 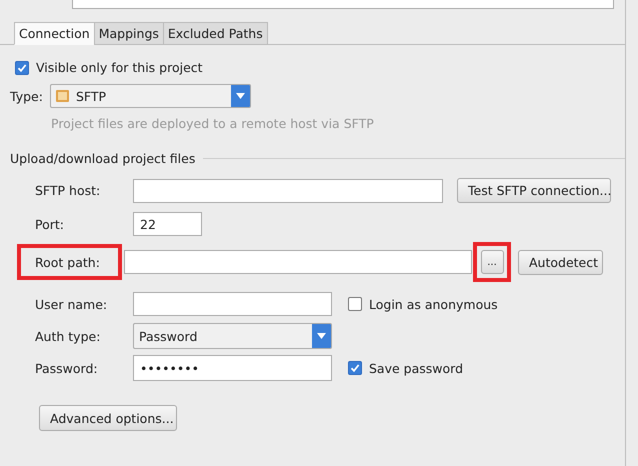 I want to click on type-label: Type:, so click(x=27, y=96).